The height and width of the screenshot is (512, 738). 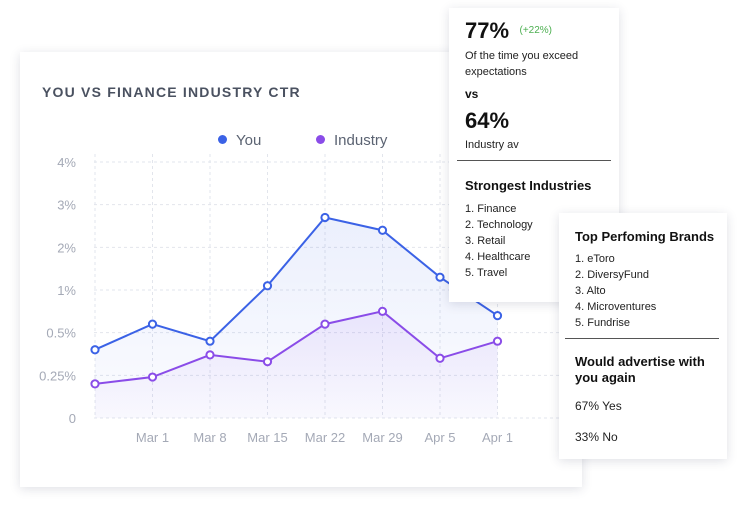 What do you see at coordinates (66, 290) in the screenshot?
I see `y-tick-label: 1%` at bounding box center [66, 290].